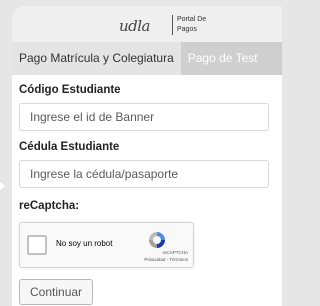 This screenshot has width=320, height=306. Describe the element at coordinates (175, 252) in the screenshot. I see `recaptcha-brand: reCAPTCHA` at that location.